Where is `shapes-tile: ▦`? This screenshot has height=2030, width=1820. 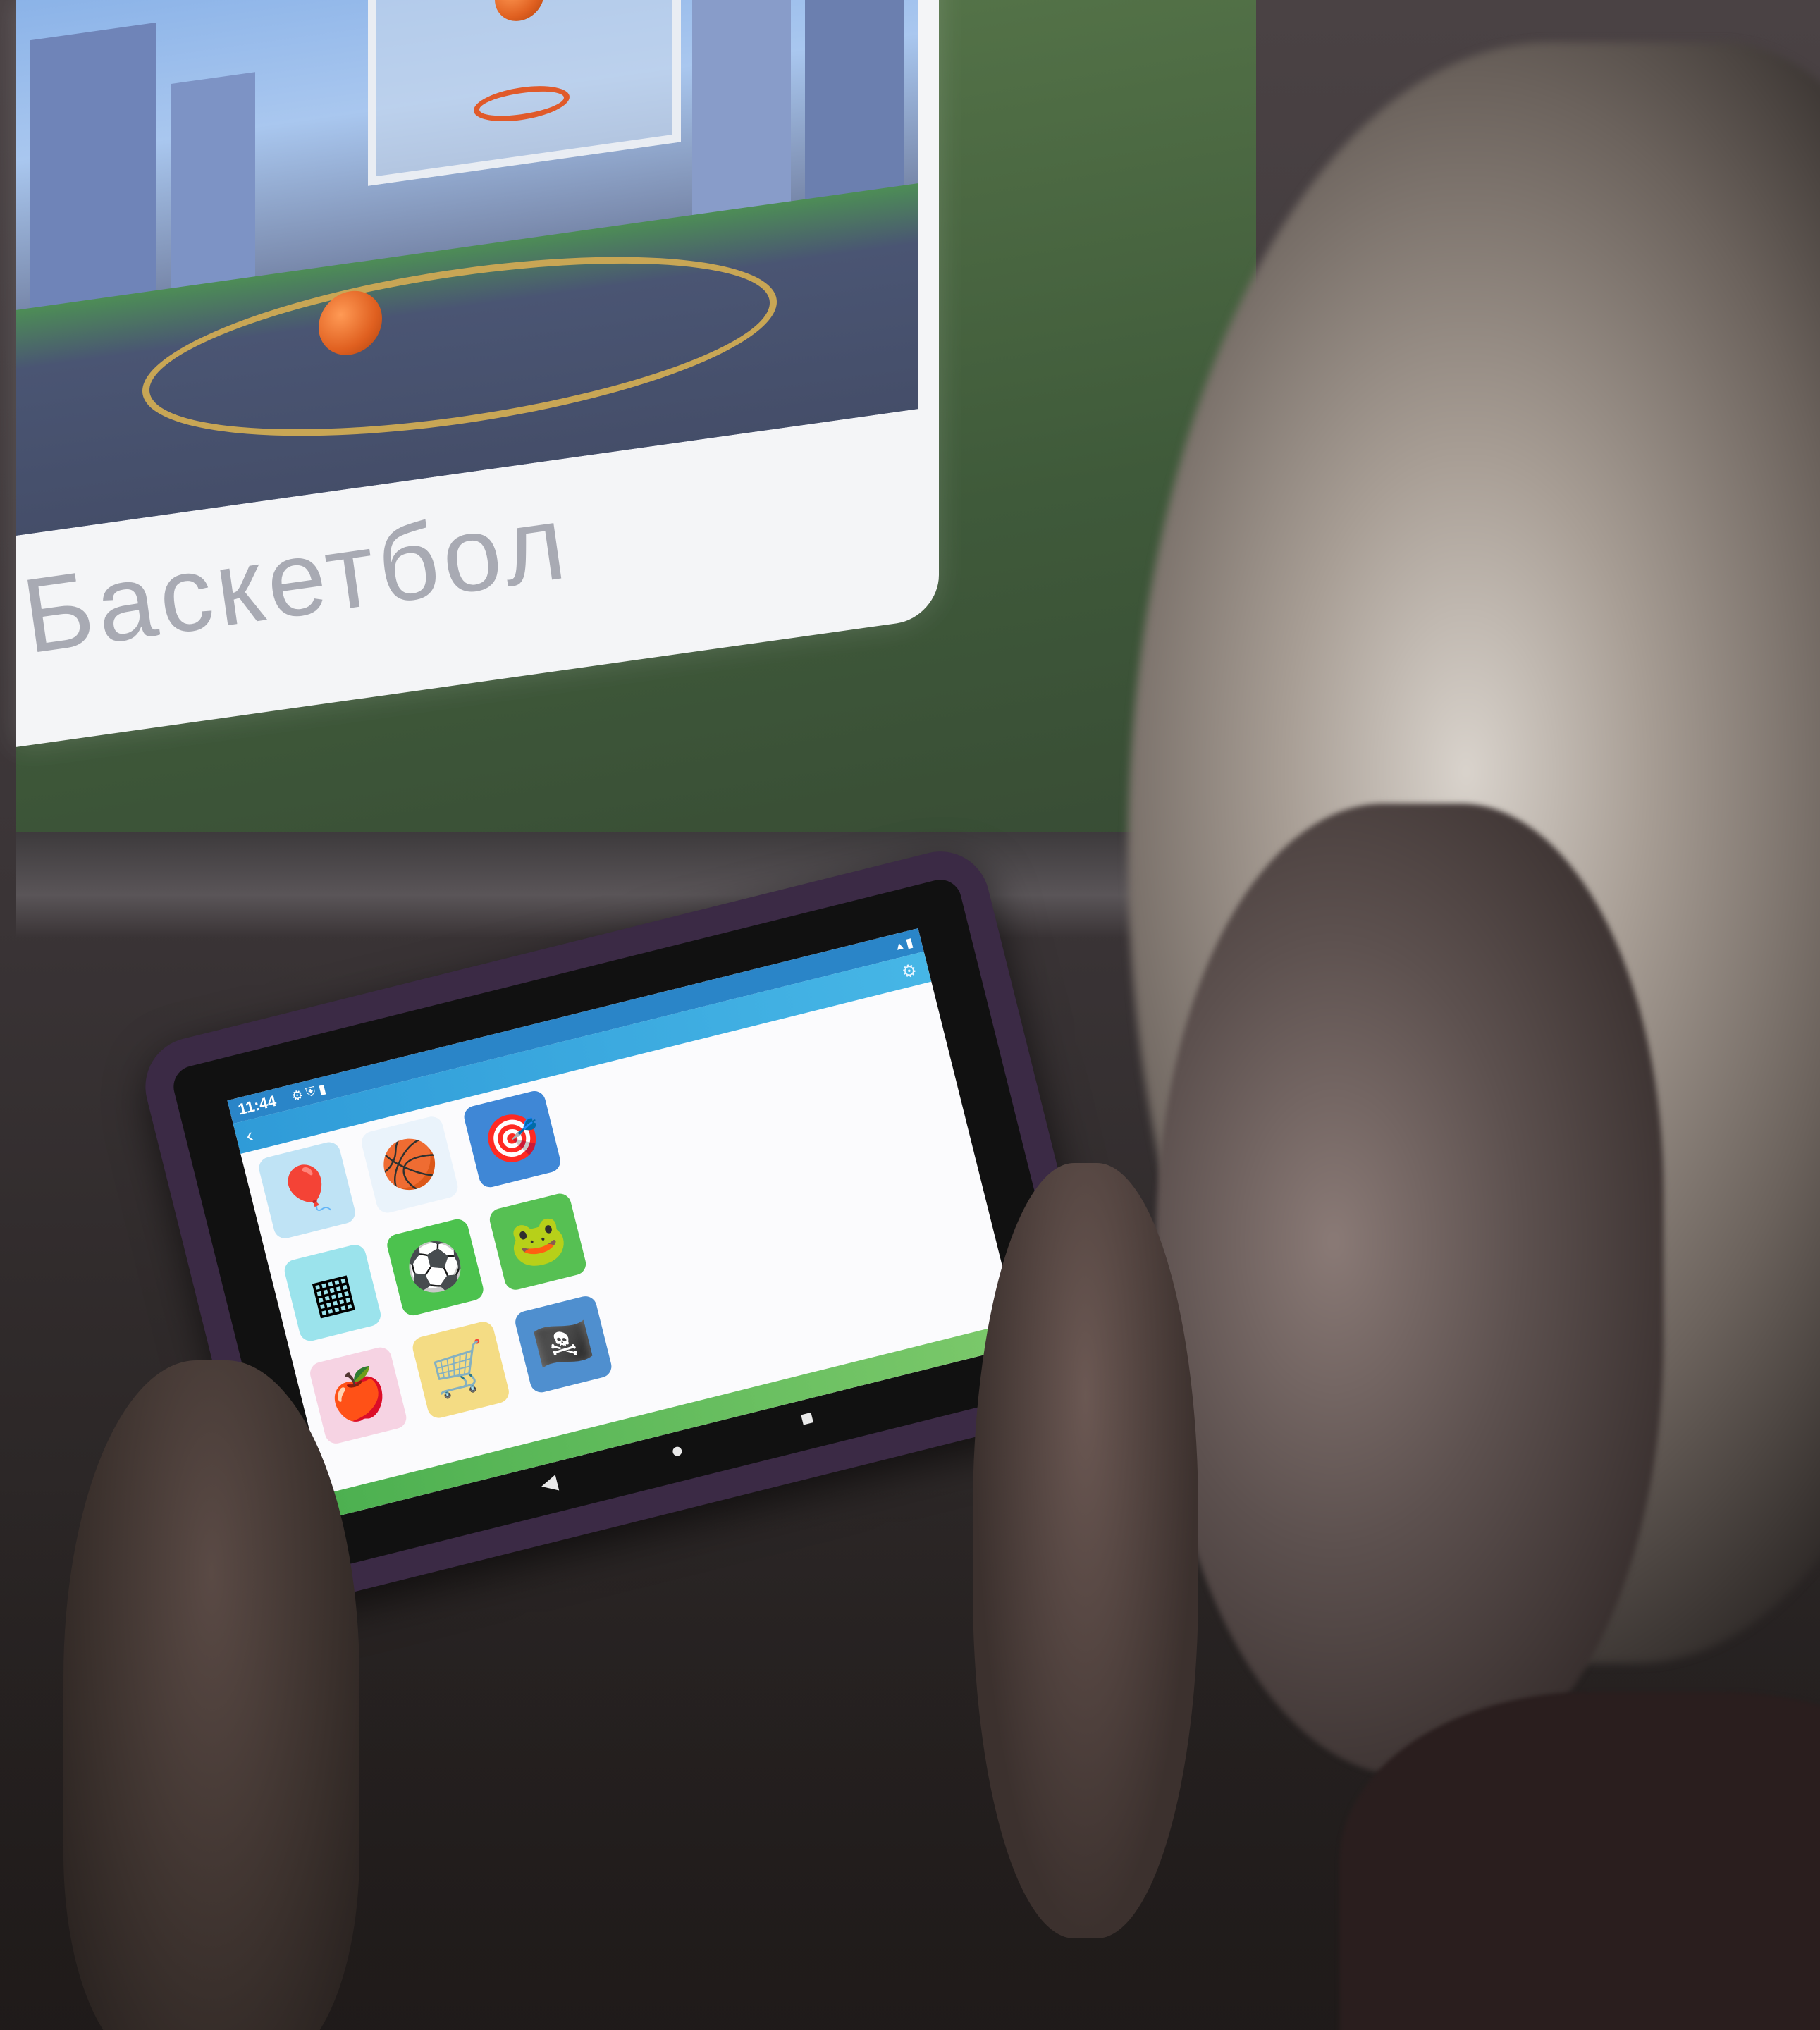
shapes-tile: ▦ is located at coordinates (332, 1293).